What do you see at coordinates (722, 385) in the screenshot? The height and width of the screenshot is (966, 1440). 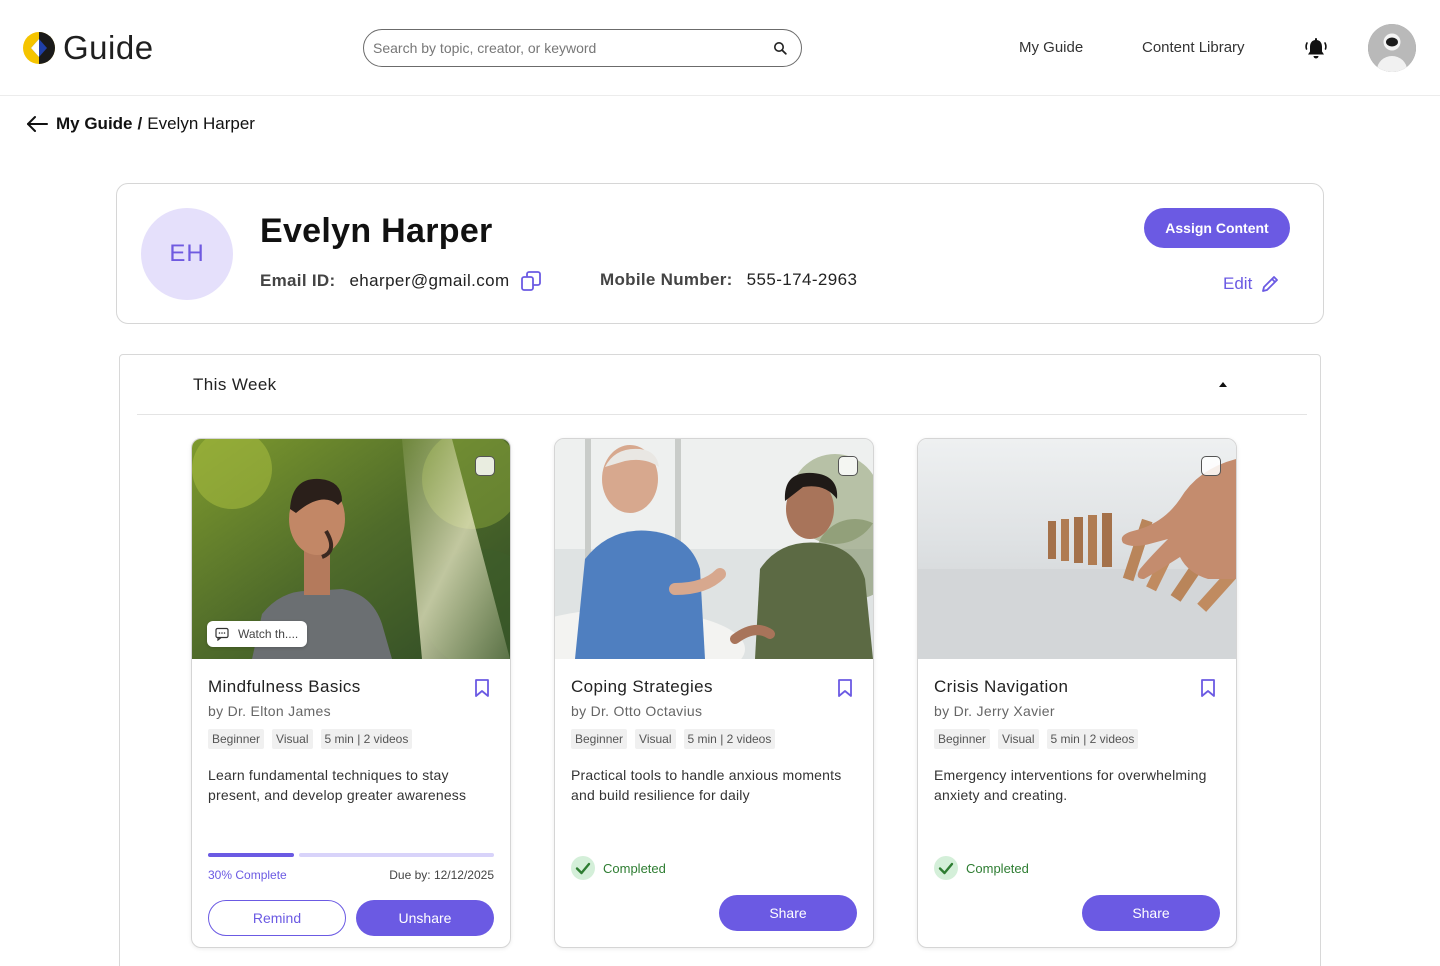 I see `section-header: This Week` at bounding box center [722, 385].